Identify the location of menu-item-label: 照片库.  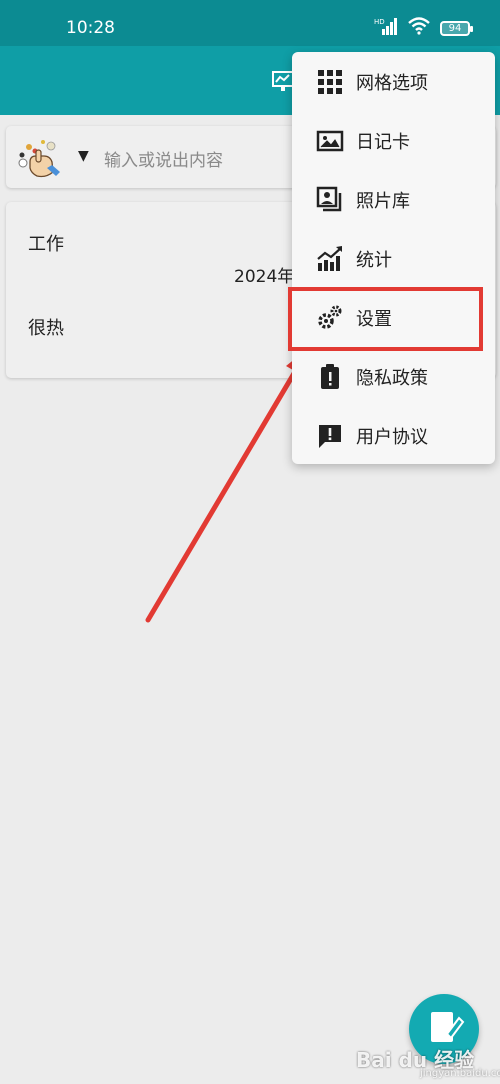
(383, 201).